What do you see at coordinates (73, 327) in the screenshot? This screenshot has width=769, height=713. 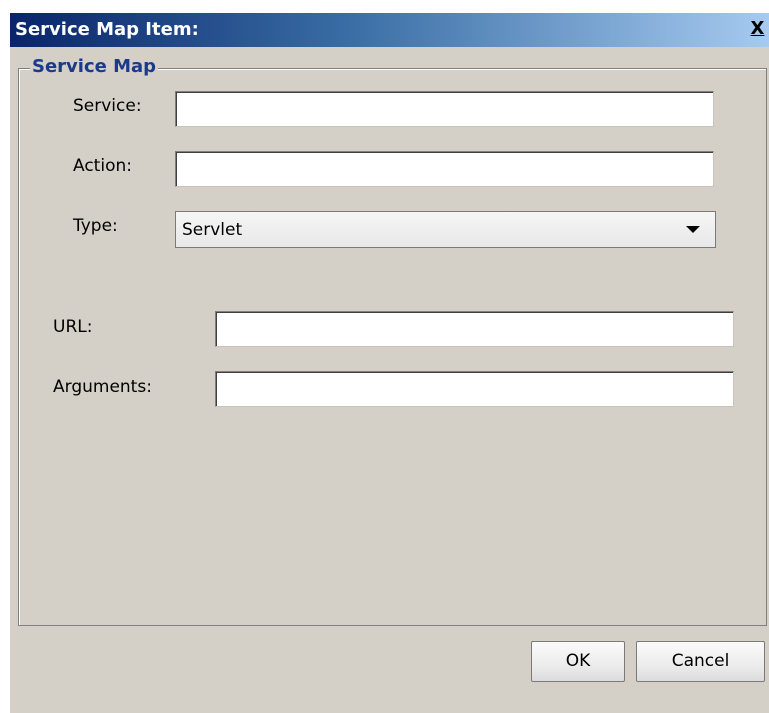 I see `url-label: URL:` at bounding box center [73, 327].